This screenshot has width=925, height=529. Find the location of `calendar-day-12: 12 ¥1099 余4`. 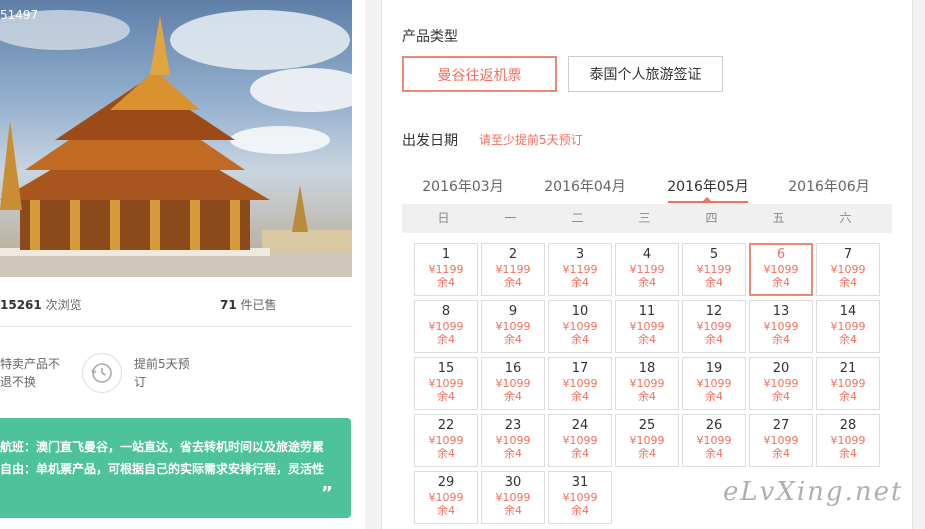

calendar-day-12: 12 ¥1099 余4 is located at coordinates (714, 326).